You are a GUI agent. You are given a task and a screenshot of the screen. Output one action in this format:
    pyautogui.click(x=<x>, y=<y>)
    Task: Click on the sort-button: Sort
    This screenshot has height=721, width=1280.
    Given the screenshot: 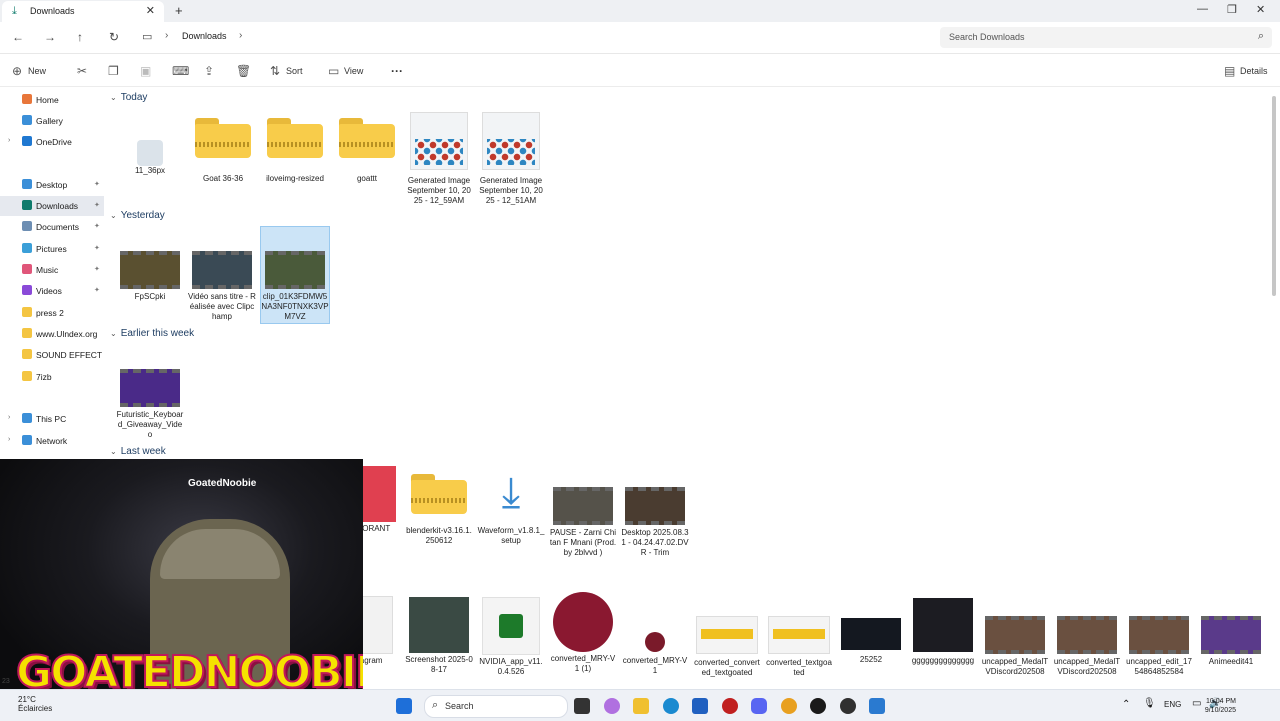 What is the action you would take?
    pyautogui.click(x=294, y=71)
    